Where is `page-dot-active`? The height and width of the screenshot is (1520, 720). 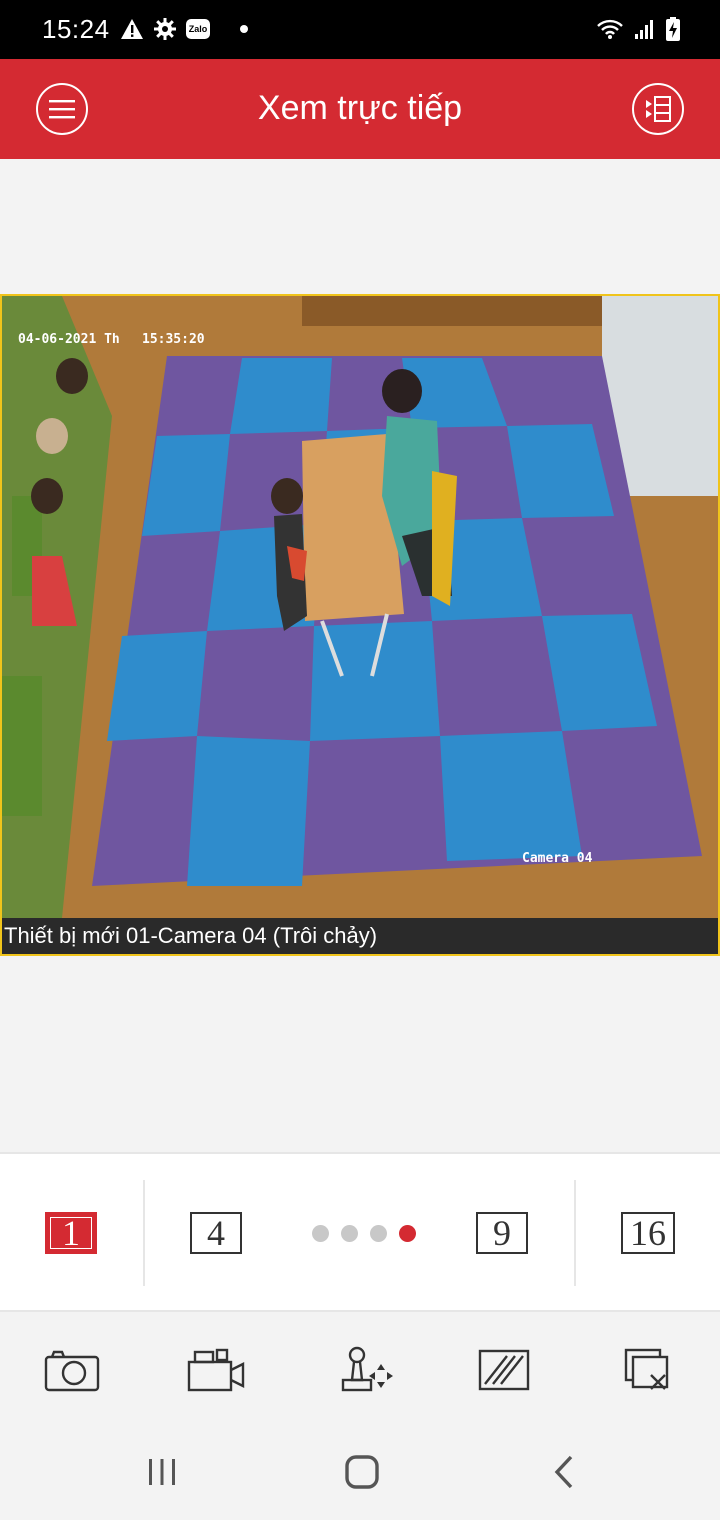
page-dot-active is located at coordinates (407, 1233).